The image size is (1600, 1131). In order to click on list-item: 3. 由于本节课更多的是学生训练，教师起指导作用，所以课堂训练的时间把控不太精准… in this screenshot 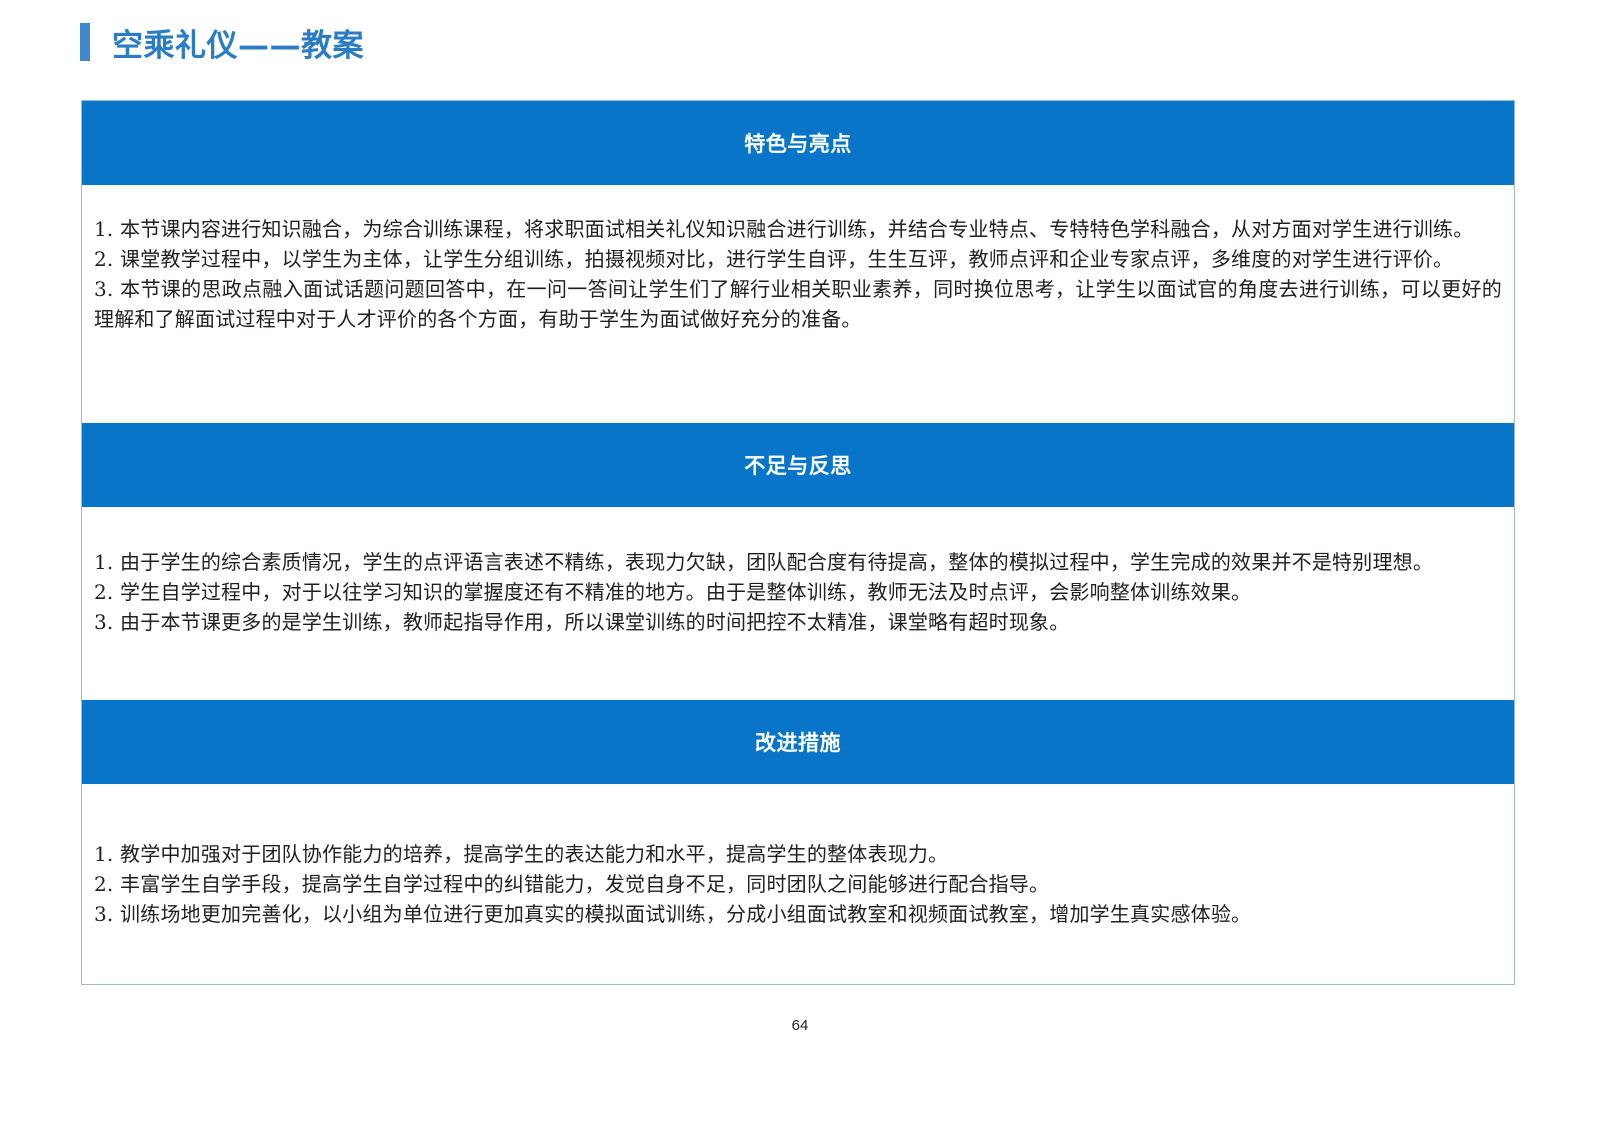, I will do `click(582, 622)`.